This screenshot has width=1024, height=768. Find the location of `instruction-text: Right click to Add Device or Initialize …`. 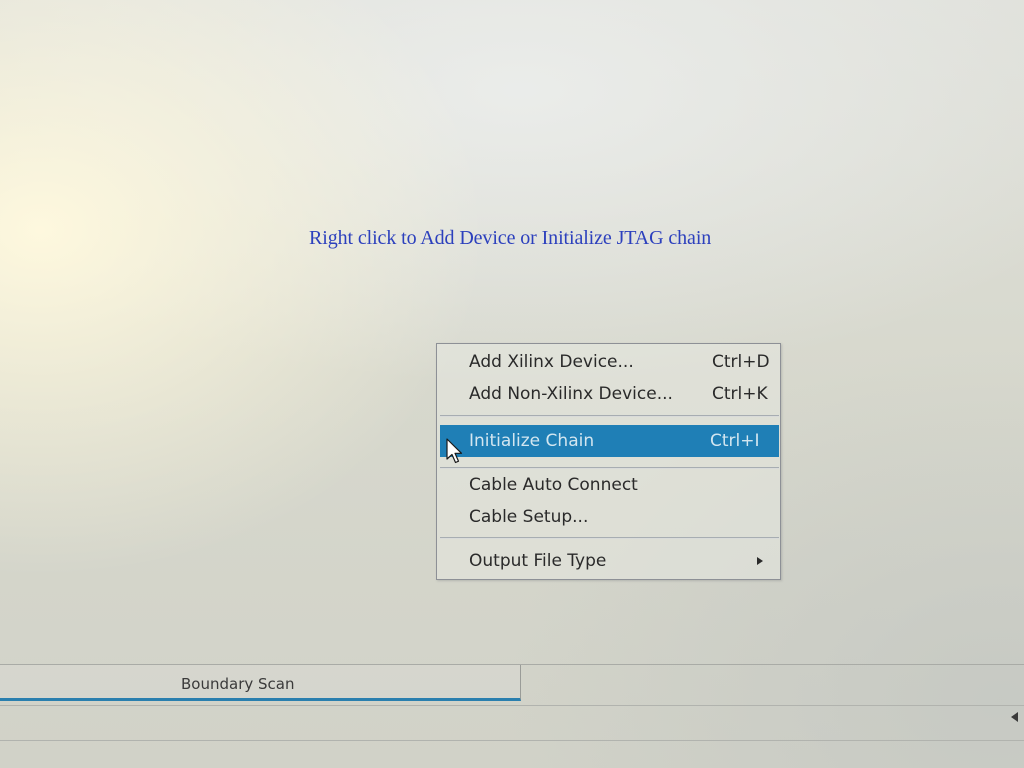

instruction-text: Right click to Add Device or Initialize … is located at coordinates (510, 238).